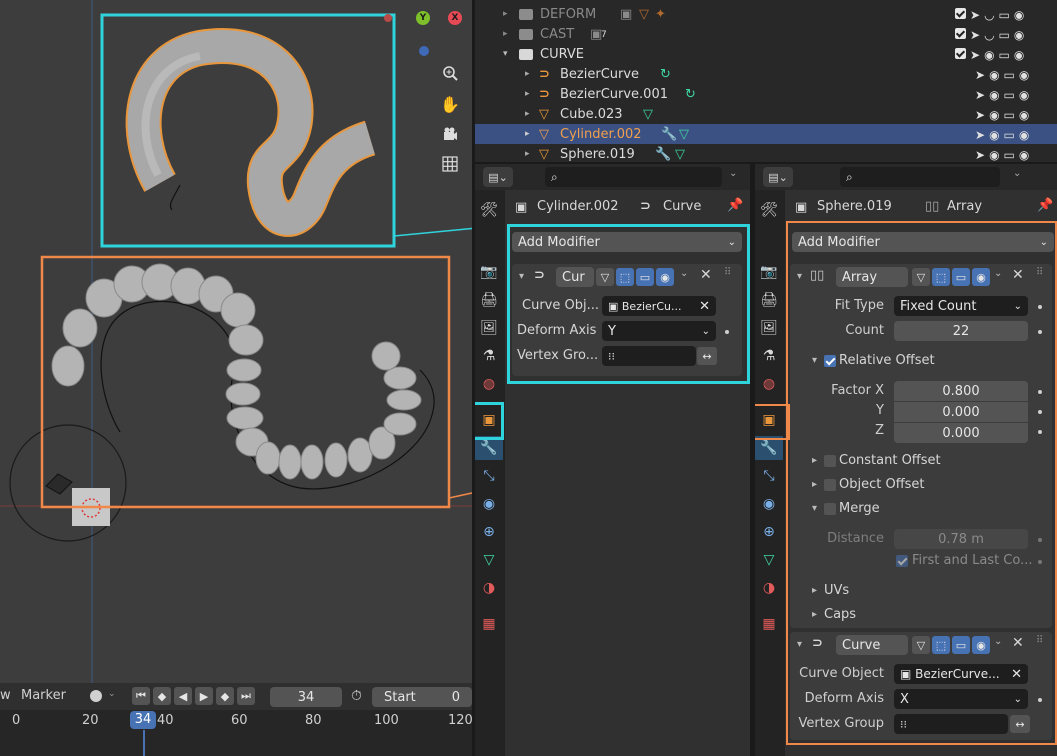 This screenshot has height=756, width=1057. I want to click on start-frame-field: Start 0, so click(422, 697).